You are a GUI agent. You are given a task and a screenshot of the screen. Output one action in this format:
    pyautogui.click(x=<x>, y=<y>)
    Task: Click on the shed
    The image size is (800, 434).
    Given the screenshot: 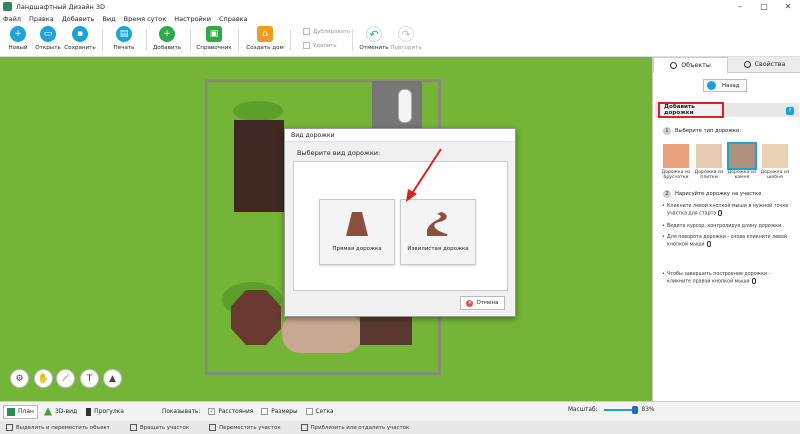 What is the action you would take?
    pyautogui.click(x=386, y=330)
    